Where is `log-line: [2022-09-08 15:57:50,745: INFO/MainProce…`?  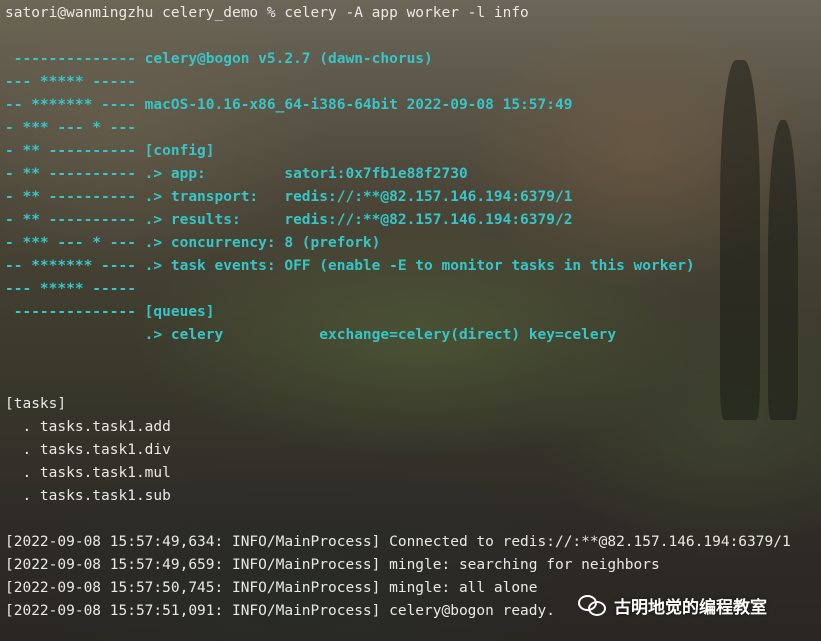 log-line: [2022-09-08 15:57:50,745: INFO/MainProce… is located at coordinates (271, 588).